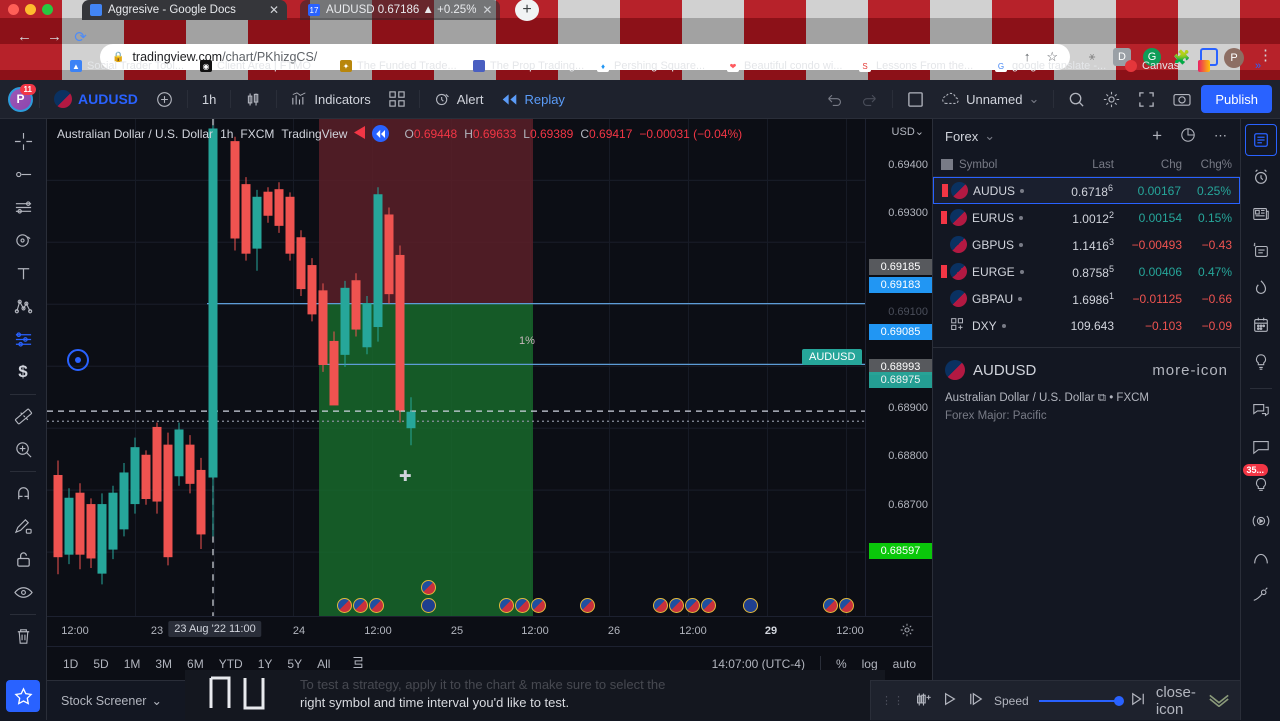 Image resolution: width=1280 pixels, height=721 pixels. Describe the element at coordinates (958, 326) in the screenshot. I see `add-symbol-icon` at that location.